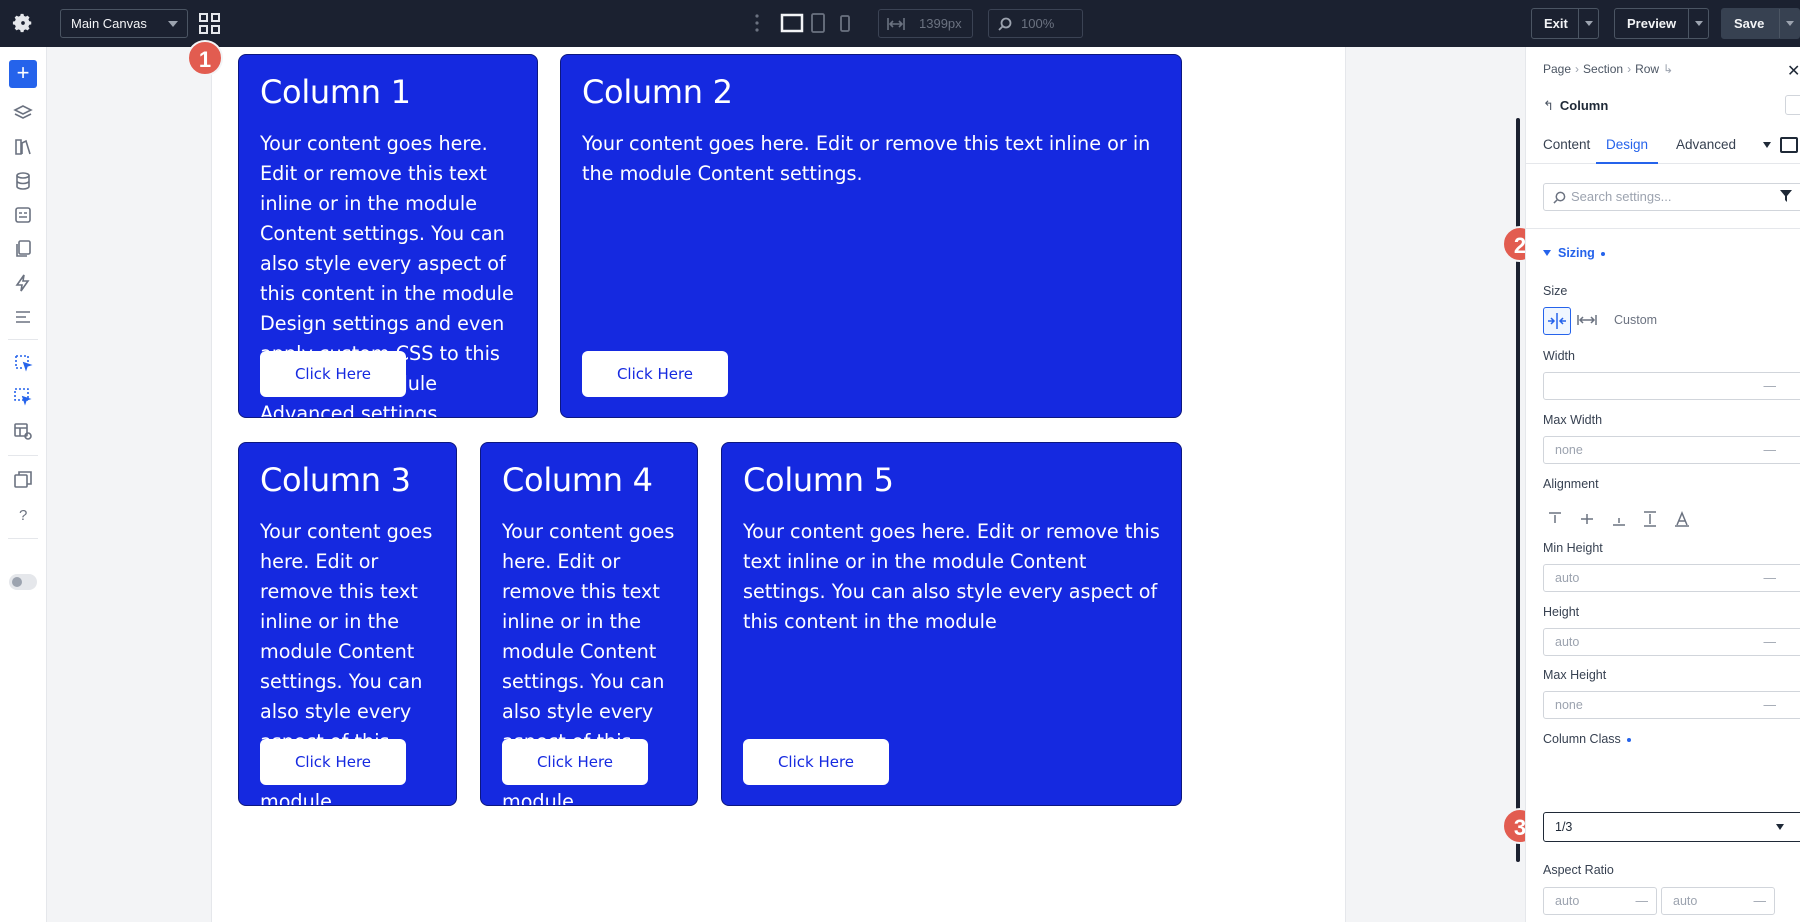  What do you see at coordinates (335, 92) in the screenshot?
I see `column-title: Column 1` at bounding box center [335, 92].